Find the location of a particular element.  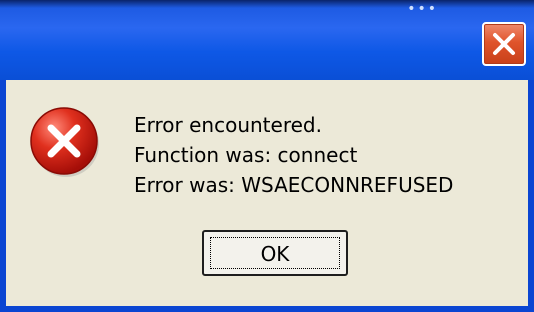

close-button is located at coordinates (504, 44).